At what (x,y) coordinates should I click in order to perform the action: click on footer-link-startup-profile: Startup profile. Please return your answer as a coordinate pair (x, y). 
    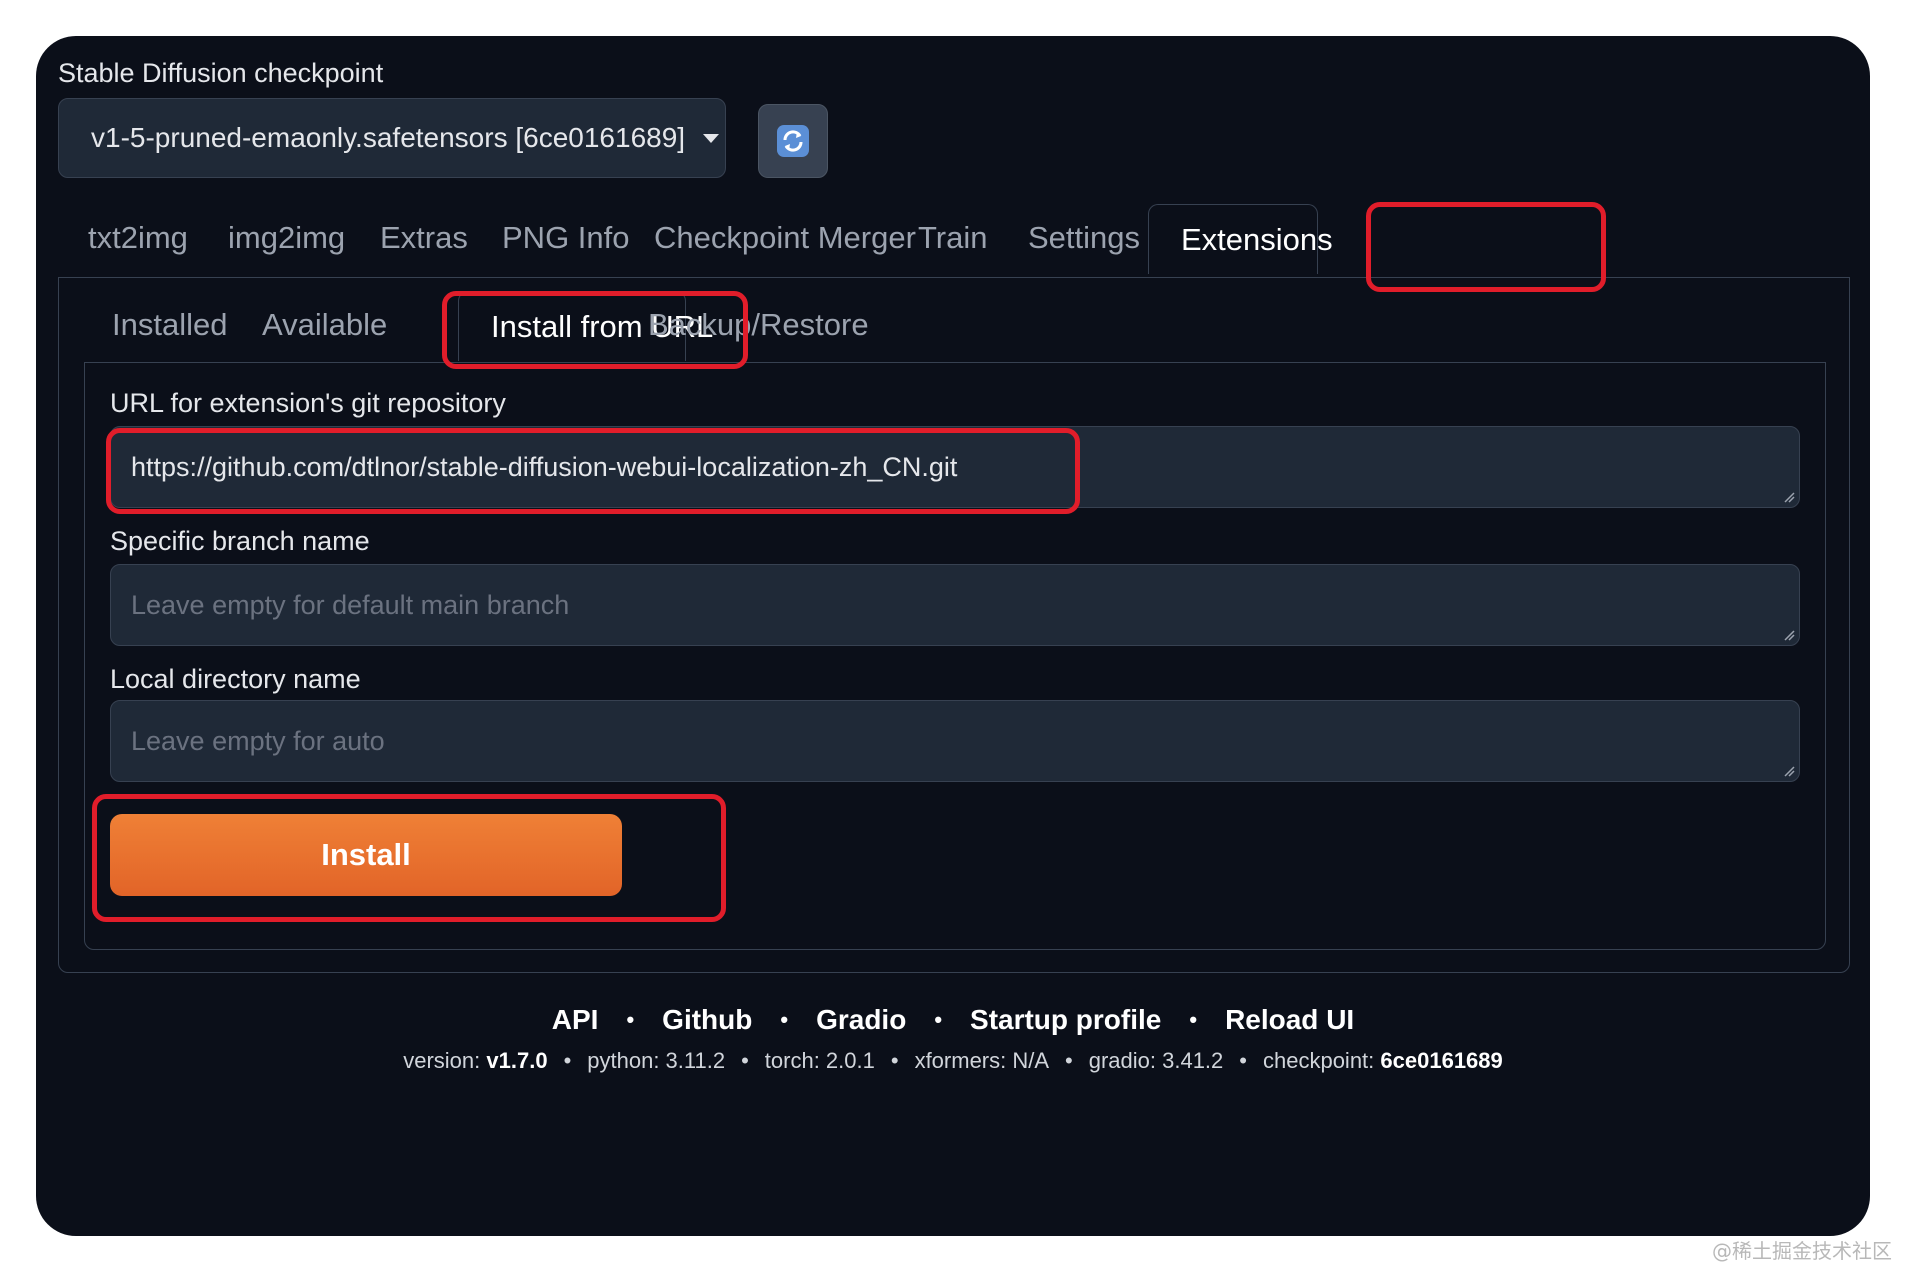
    Looking at the image, I should click on (1065, 1020).